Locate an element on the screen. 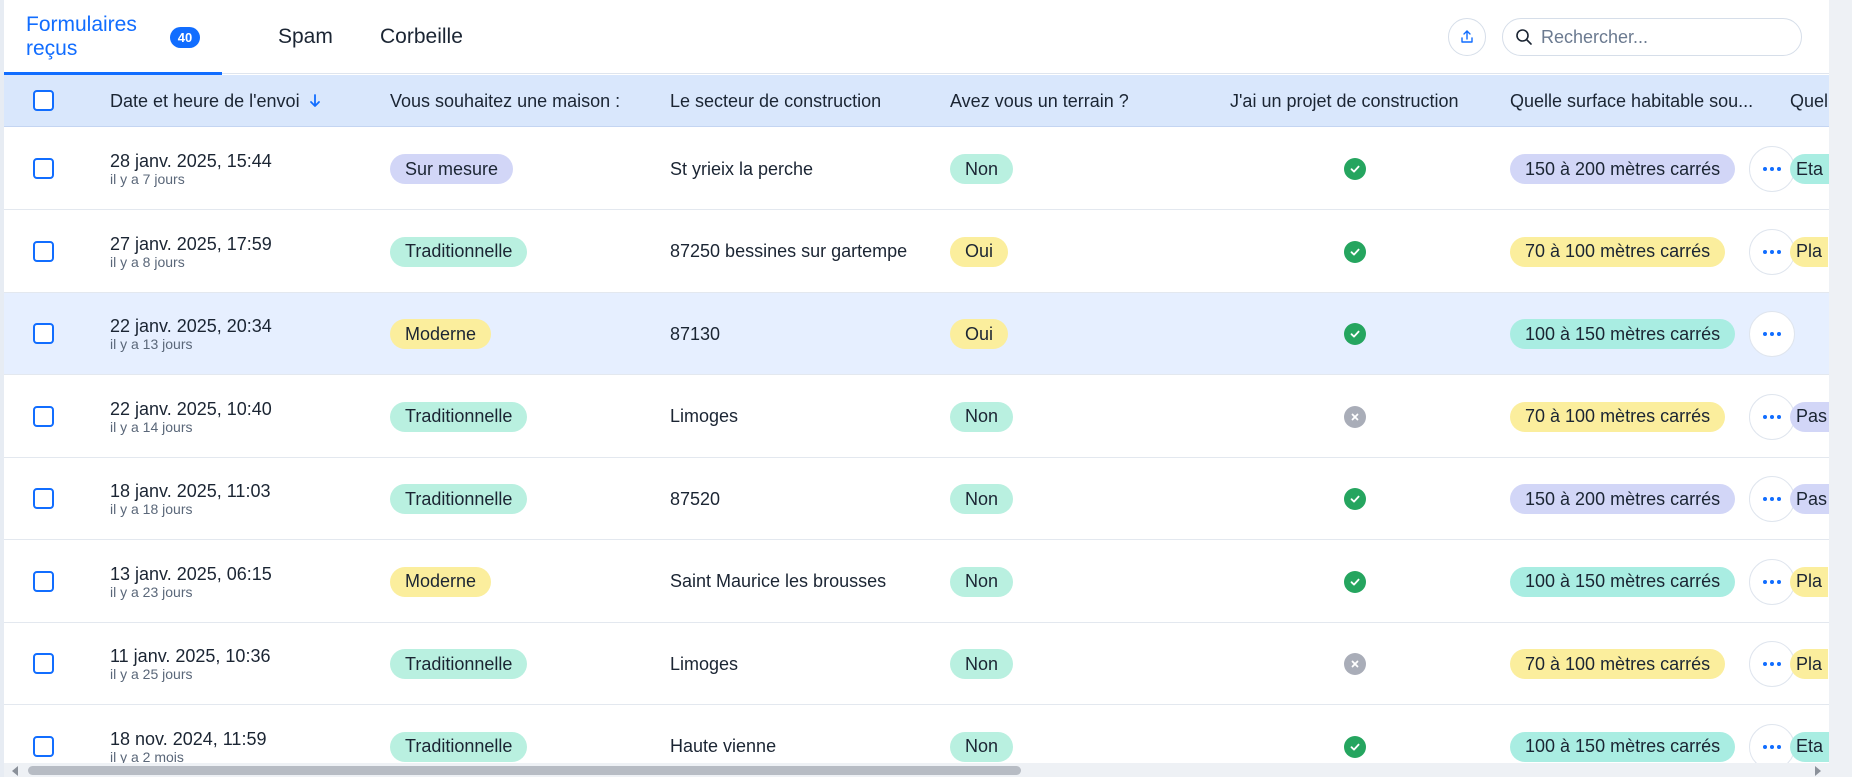 This screenshot has width=1852, height=777. search-field is located at coordinates (1652, 37).